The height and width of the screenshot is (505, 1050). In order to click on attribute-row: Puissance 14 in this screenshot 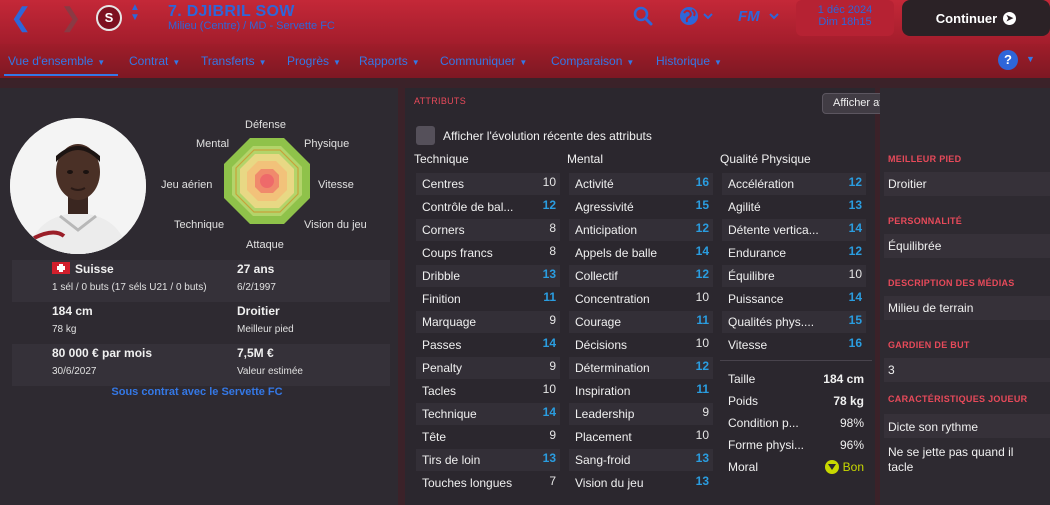, I will do `click(794, 299)`.